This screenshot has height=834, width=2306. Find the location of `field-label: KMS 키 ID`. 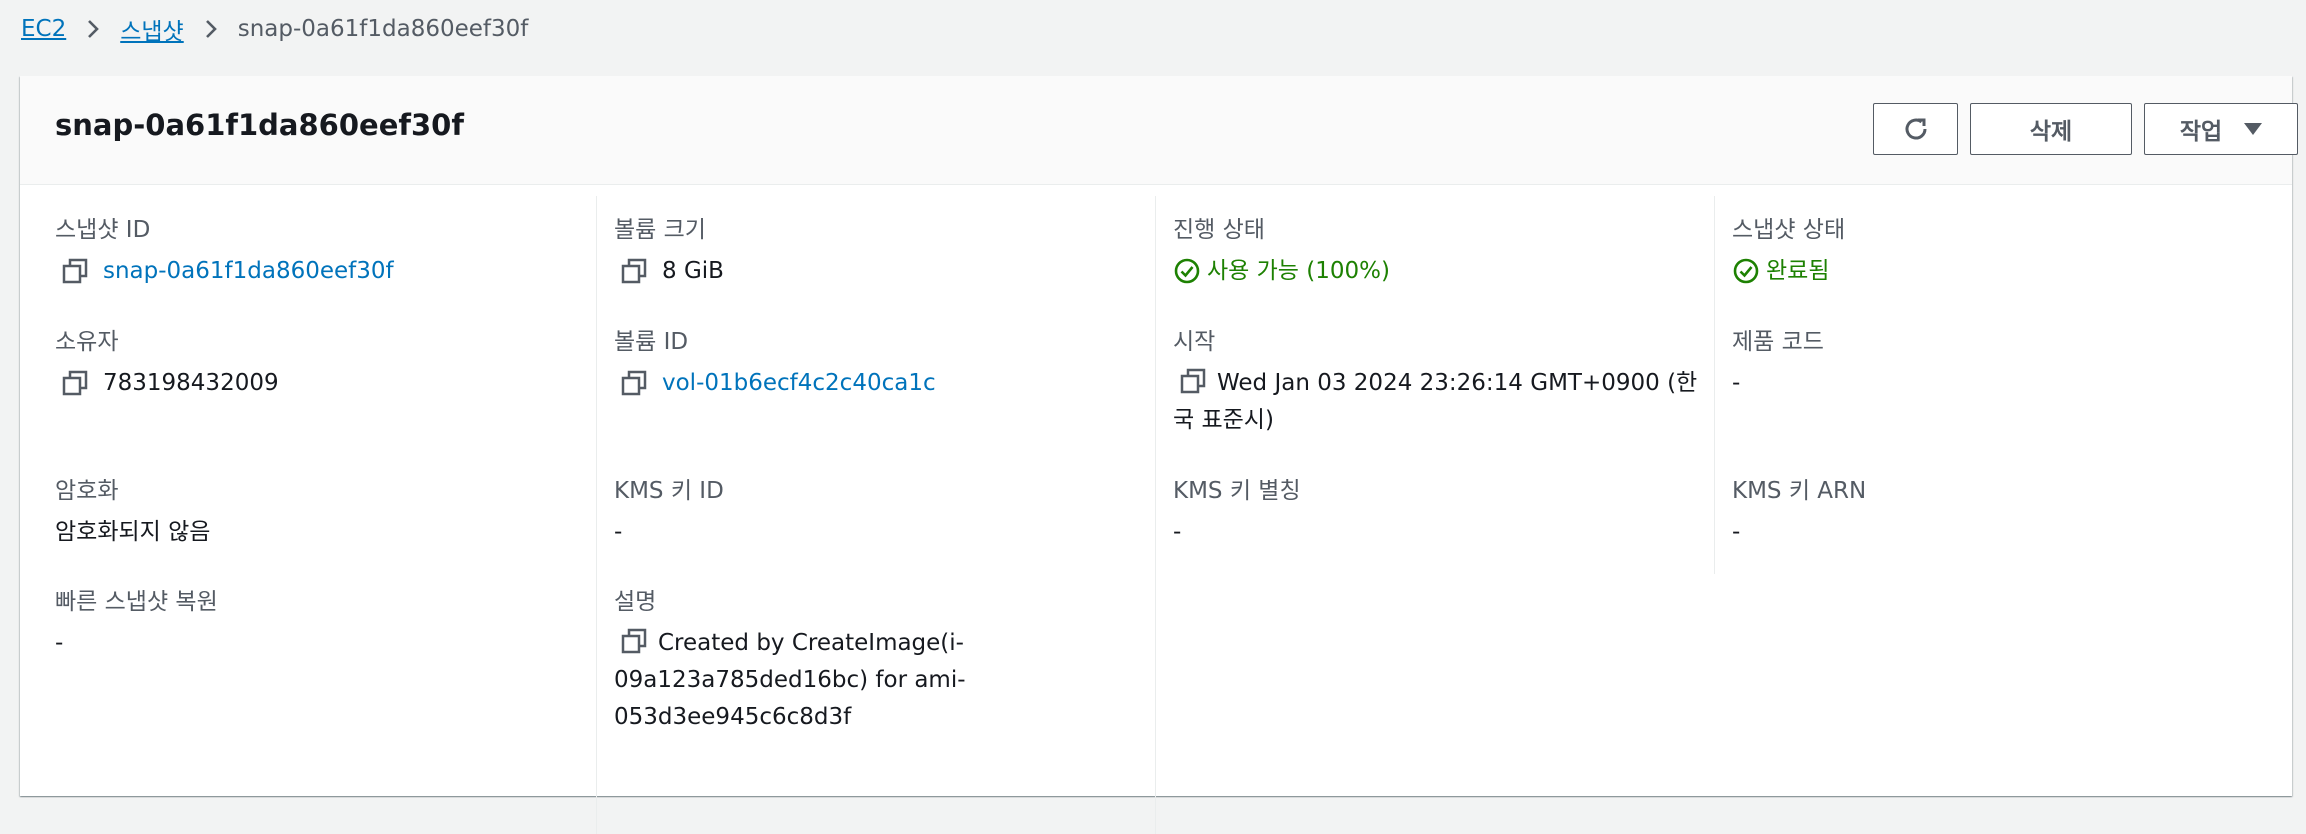

field-label: KMS 키 ID is located at coordinates (669, 491).